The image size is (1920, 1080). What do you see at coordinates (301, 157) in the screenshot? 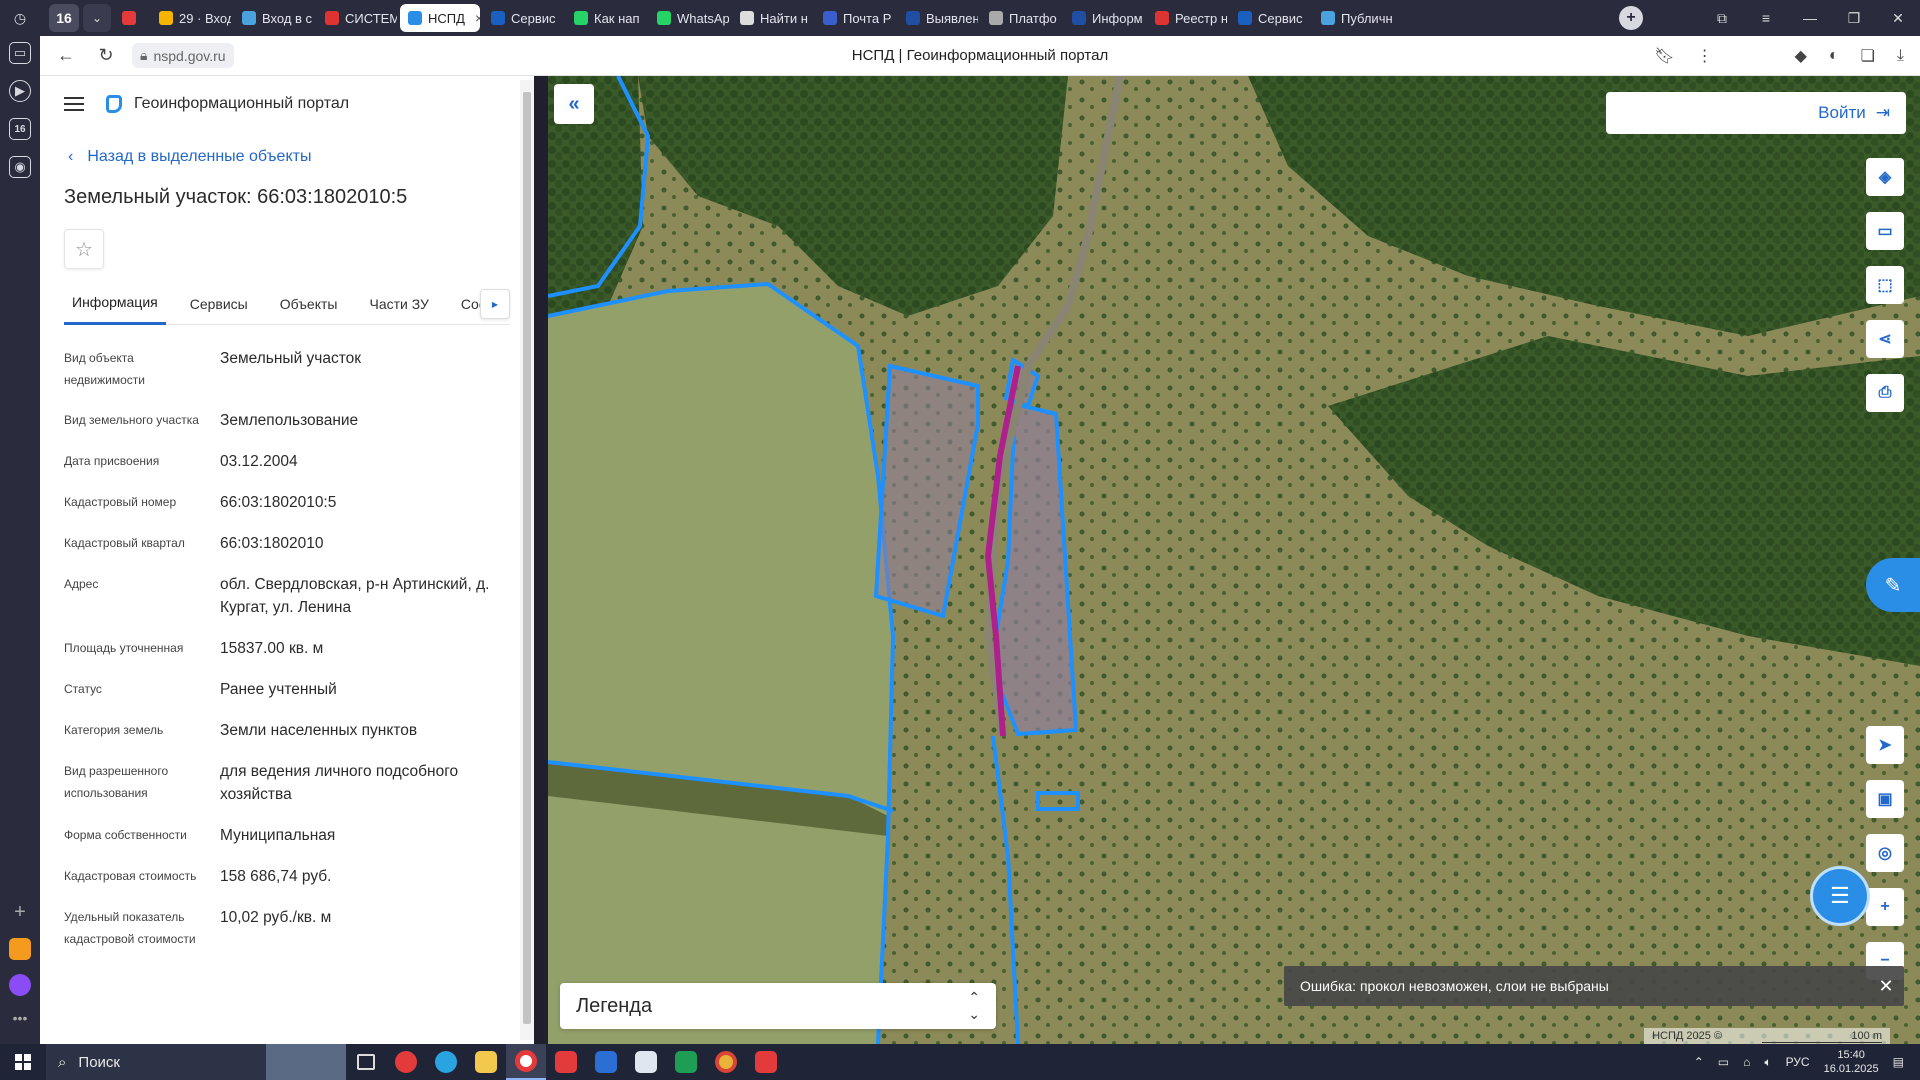
I see `back-to-selected-link: ‹ Назад в выделенные объекты` at bounding box center [301, 157].